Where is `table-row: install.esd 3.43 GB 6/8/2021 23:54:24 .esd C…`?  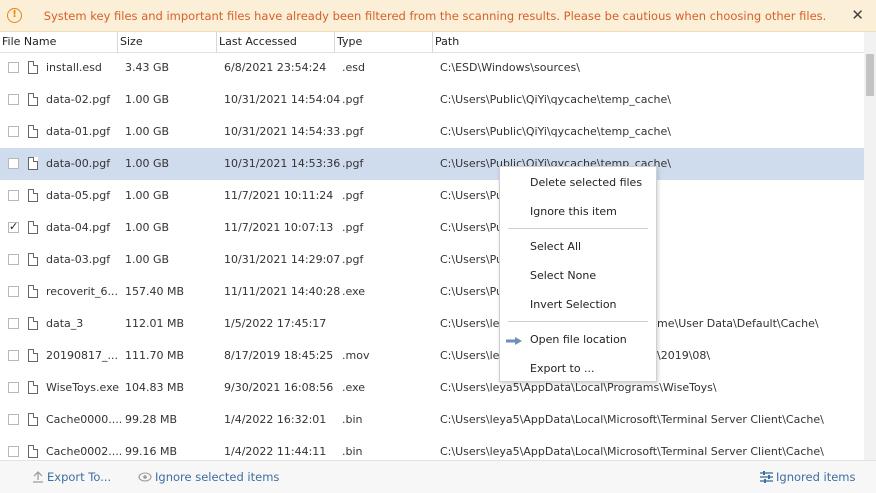 table-row: install.esd 3.43 GB 6/8/2021 23:54:24 .esd C… is located at coordinates (432, 68).